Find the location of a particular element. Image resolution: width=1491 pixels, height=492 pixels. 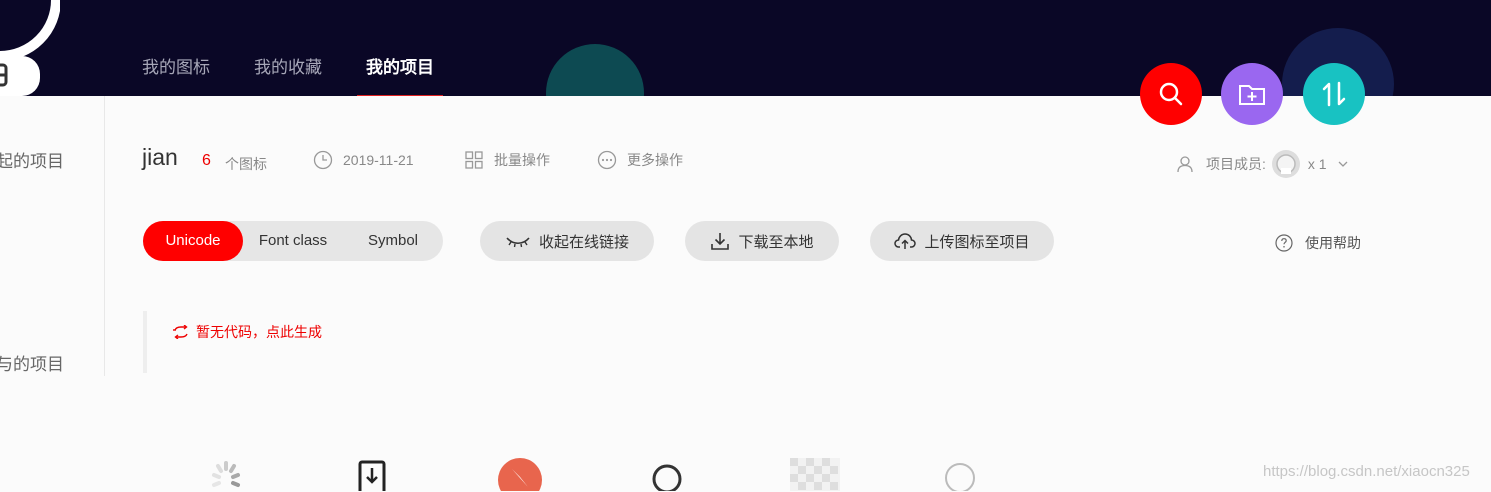

search-icon is located at coordinates (1171, 94).